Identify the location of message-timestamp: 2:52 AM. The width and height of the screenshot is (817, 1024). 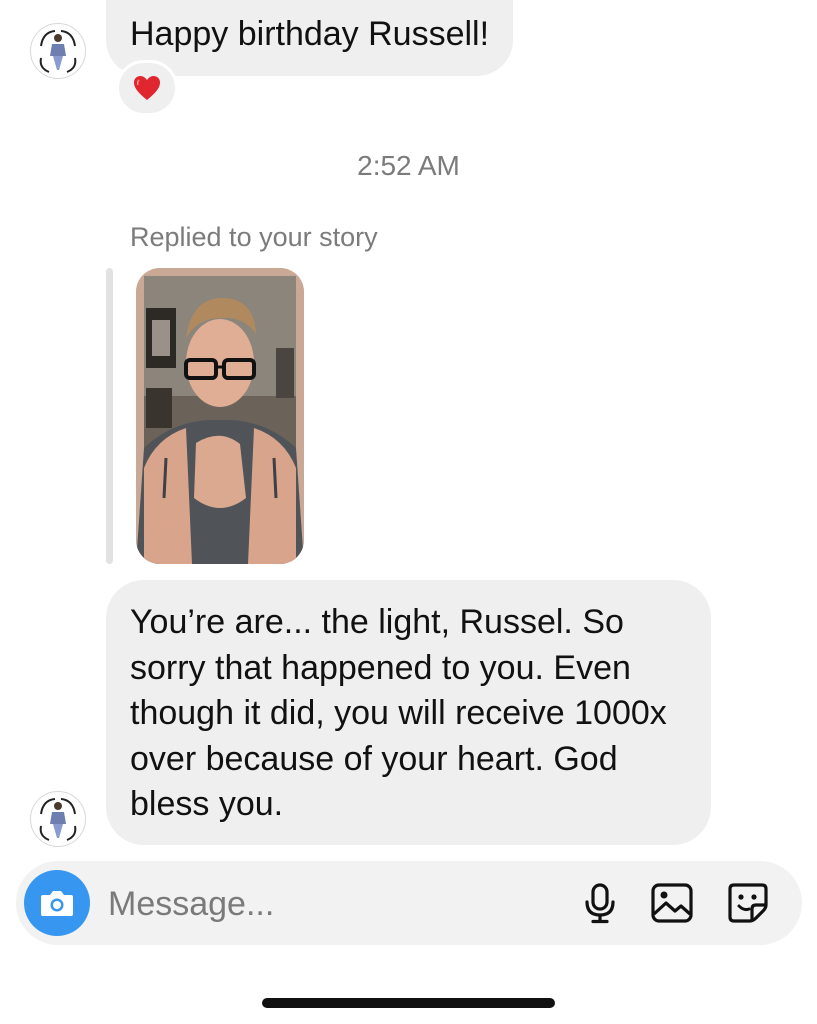
(408, 165).